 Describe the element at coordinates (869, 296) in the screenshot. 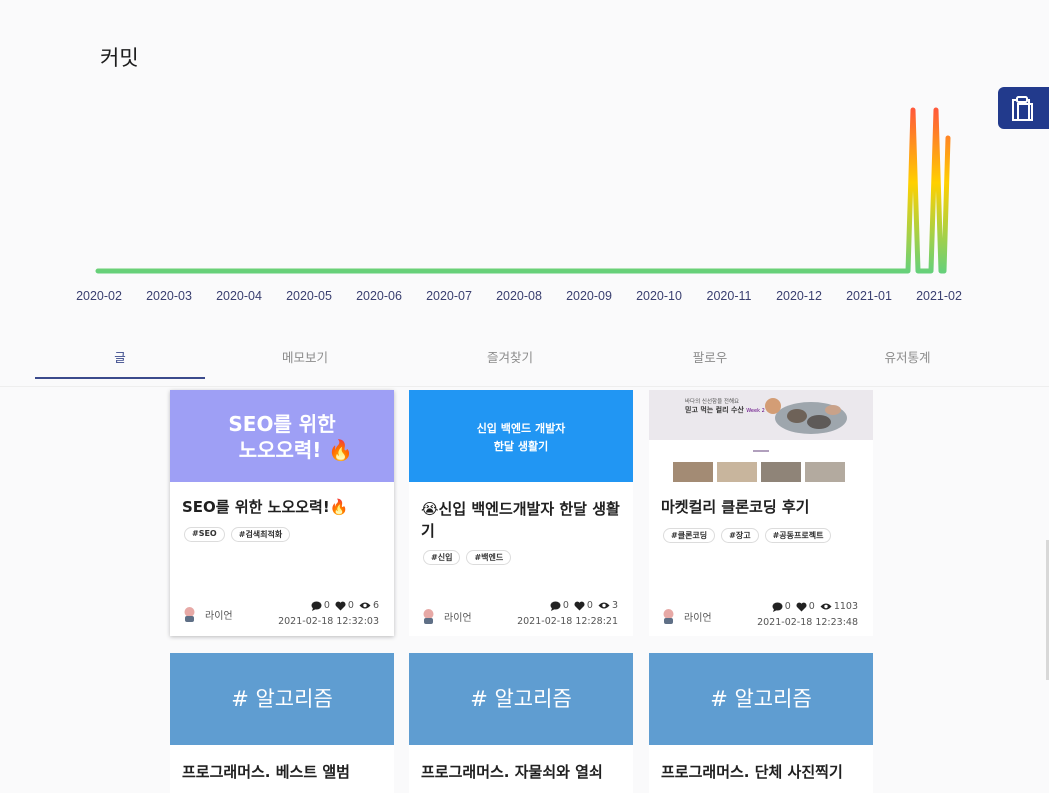

I see `tick-label: 2021-01` at that location.